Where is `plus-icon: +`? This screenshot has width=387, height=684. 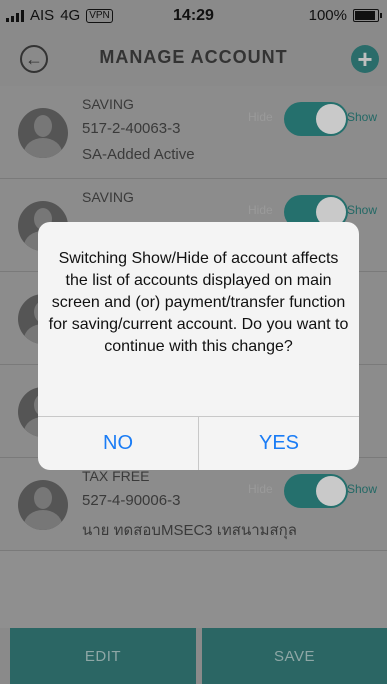
plus-icon: + is located at coordinates (365, 59).